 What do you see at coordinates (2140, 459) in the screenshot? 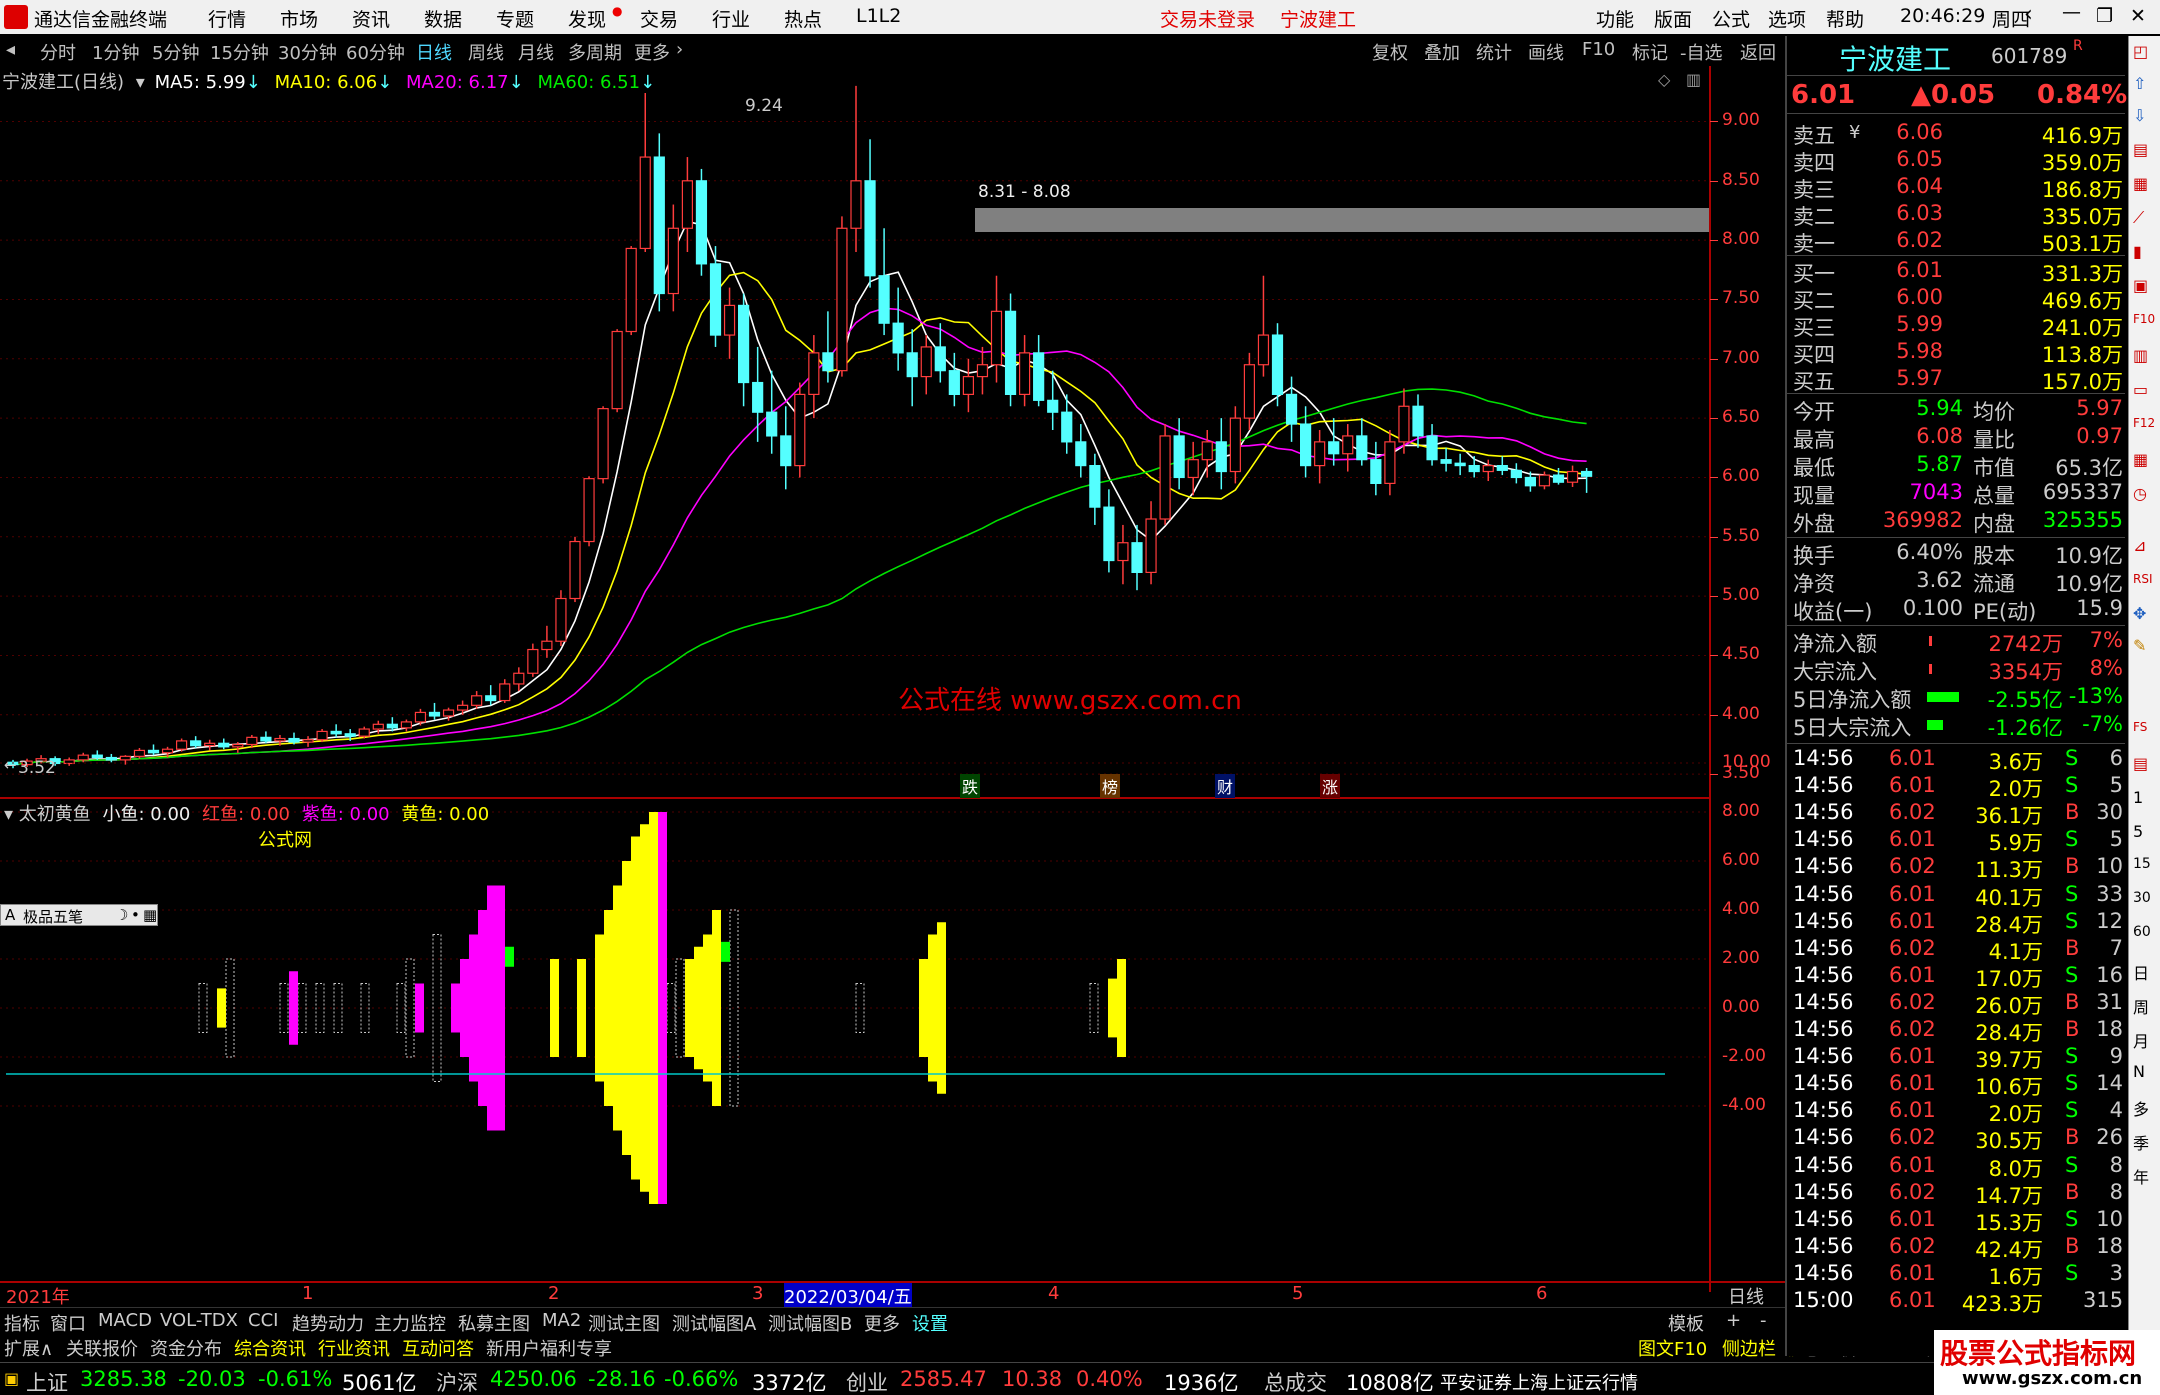
I see `grid2-icon: ▦` at bounding box center [2140, 459].